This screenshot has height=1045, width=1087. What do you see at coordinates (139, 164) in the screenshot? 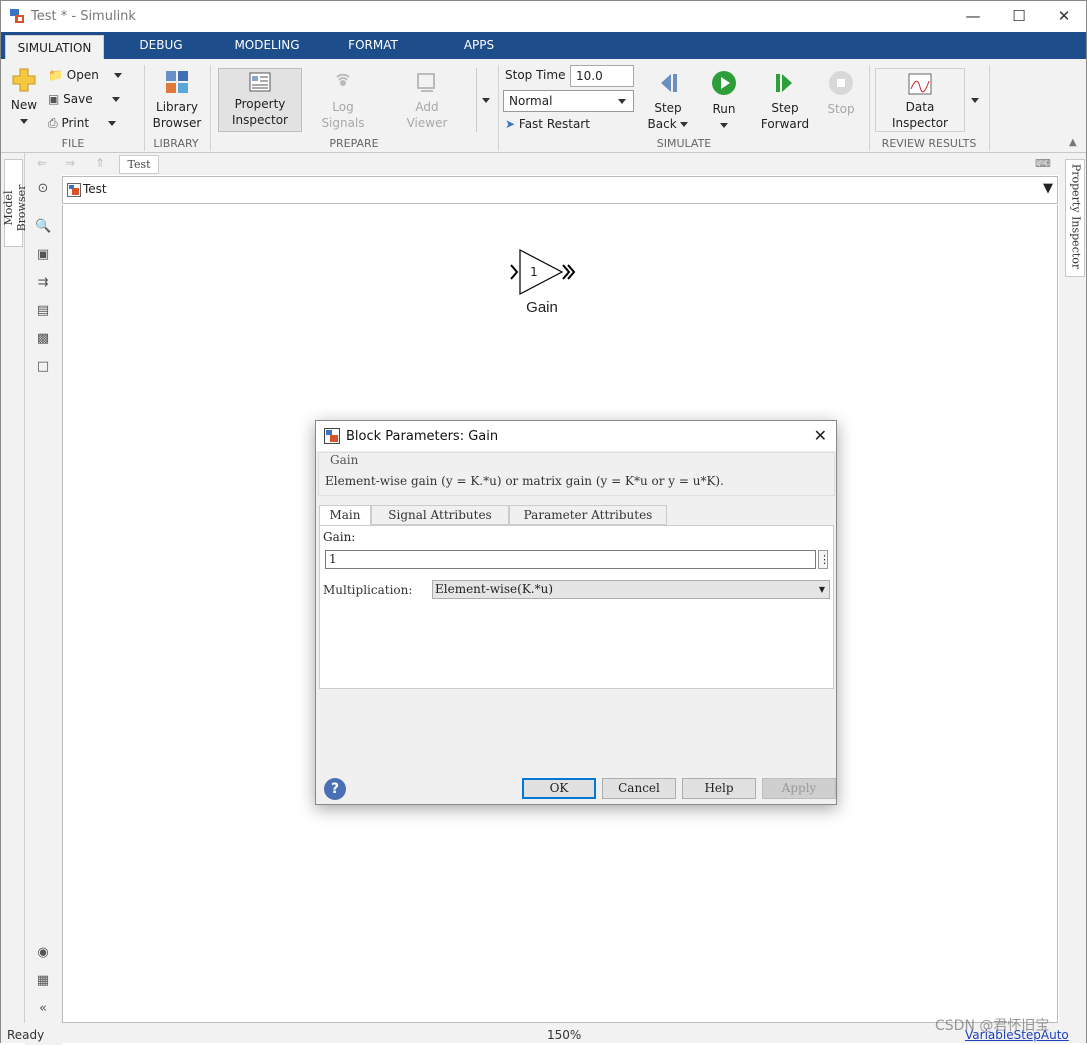
I see `breadcrumb: Test` at bounding box center [139, 164].